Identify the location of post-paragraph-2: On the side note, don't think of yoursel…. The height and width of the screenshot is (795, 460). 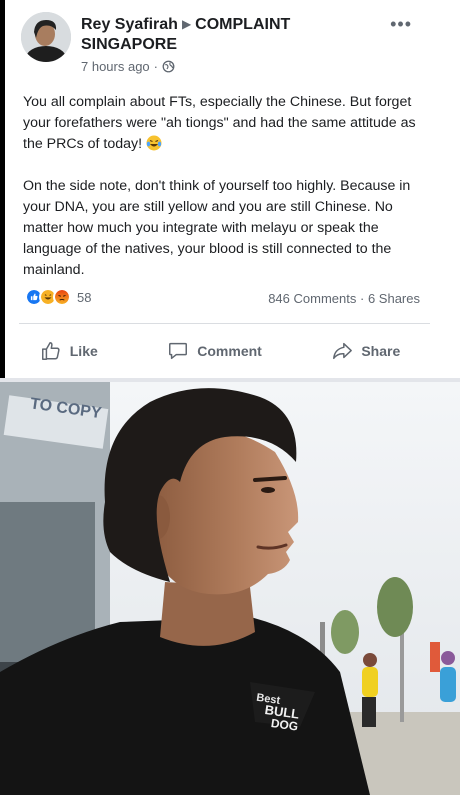
(217, 228).